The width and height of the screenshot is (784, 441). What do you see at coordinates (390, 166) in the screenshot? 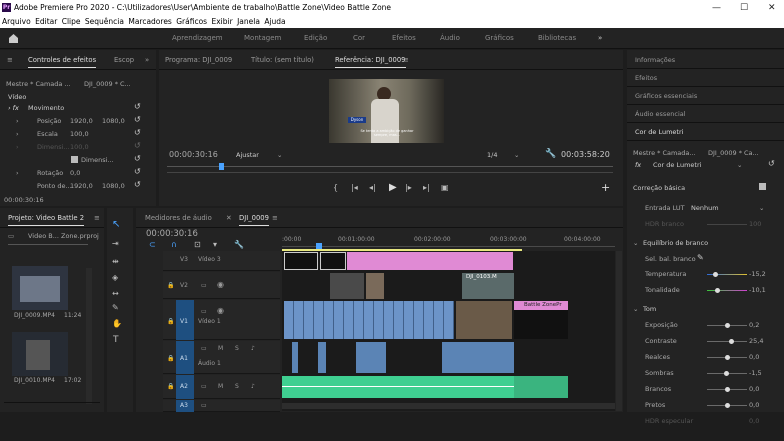
I see `monitor-scrub-bar` at bounding box center [390, 166].